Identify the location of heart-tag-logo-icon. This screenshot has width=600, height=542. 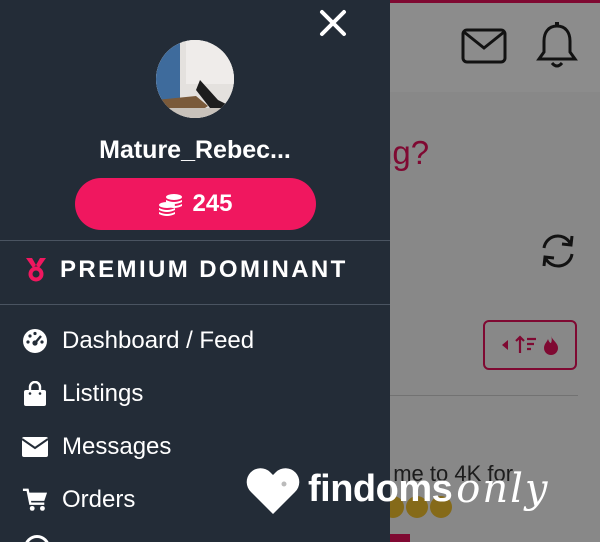
(273, 491).